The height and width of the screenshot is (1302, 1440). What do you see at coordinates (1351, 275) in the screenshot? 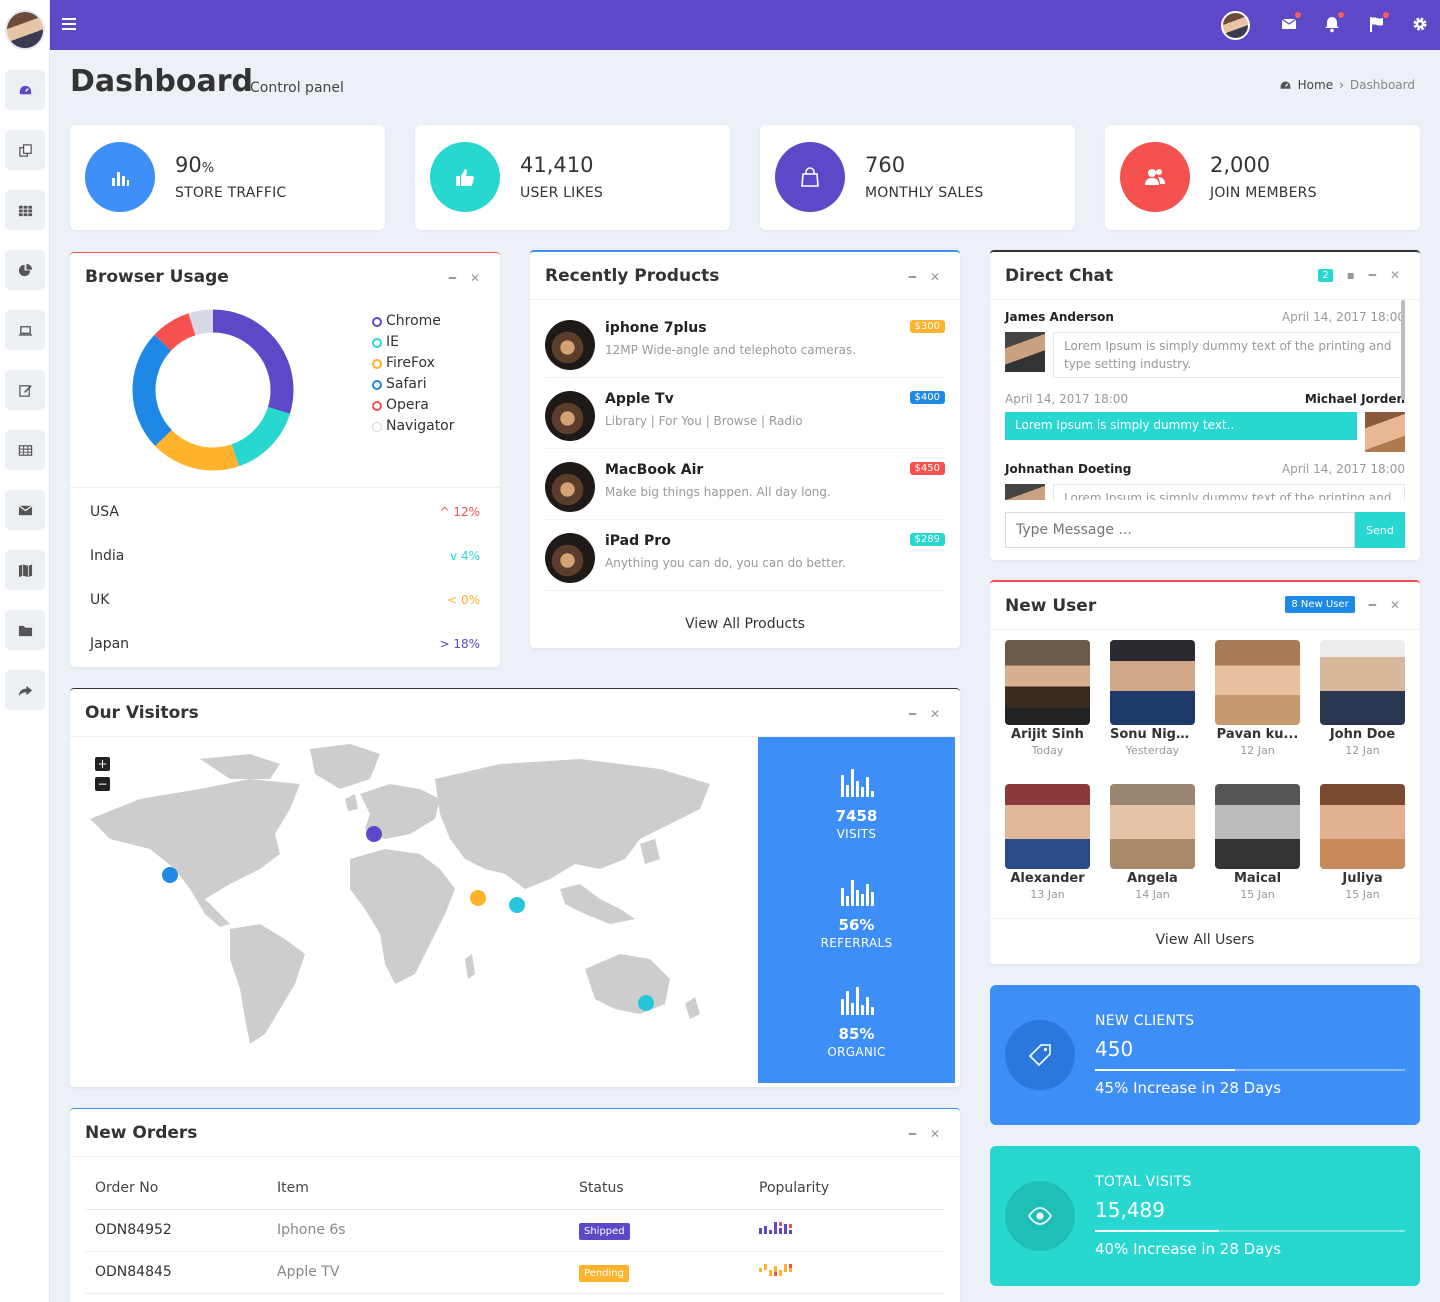
I see `chat-icon: ▪` at bounding box center [1351, 275].